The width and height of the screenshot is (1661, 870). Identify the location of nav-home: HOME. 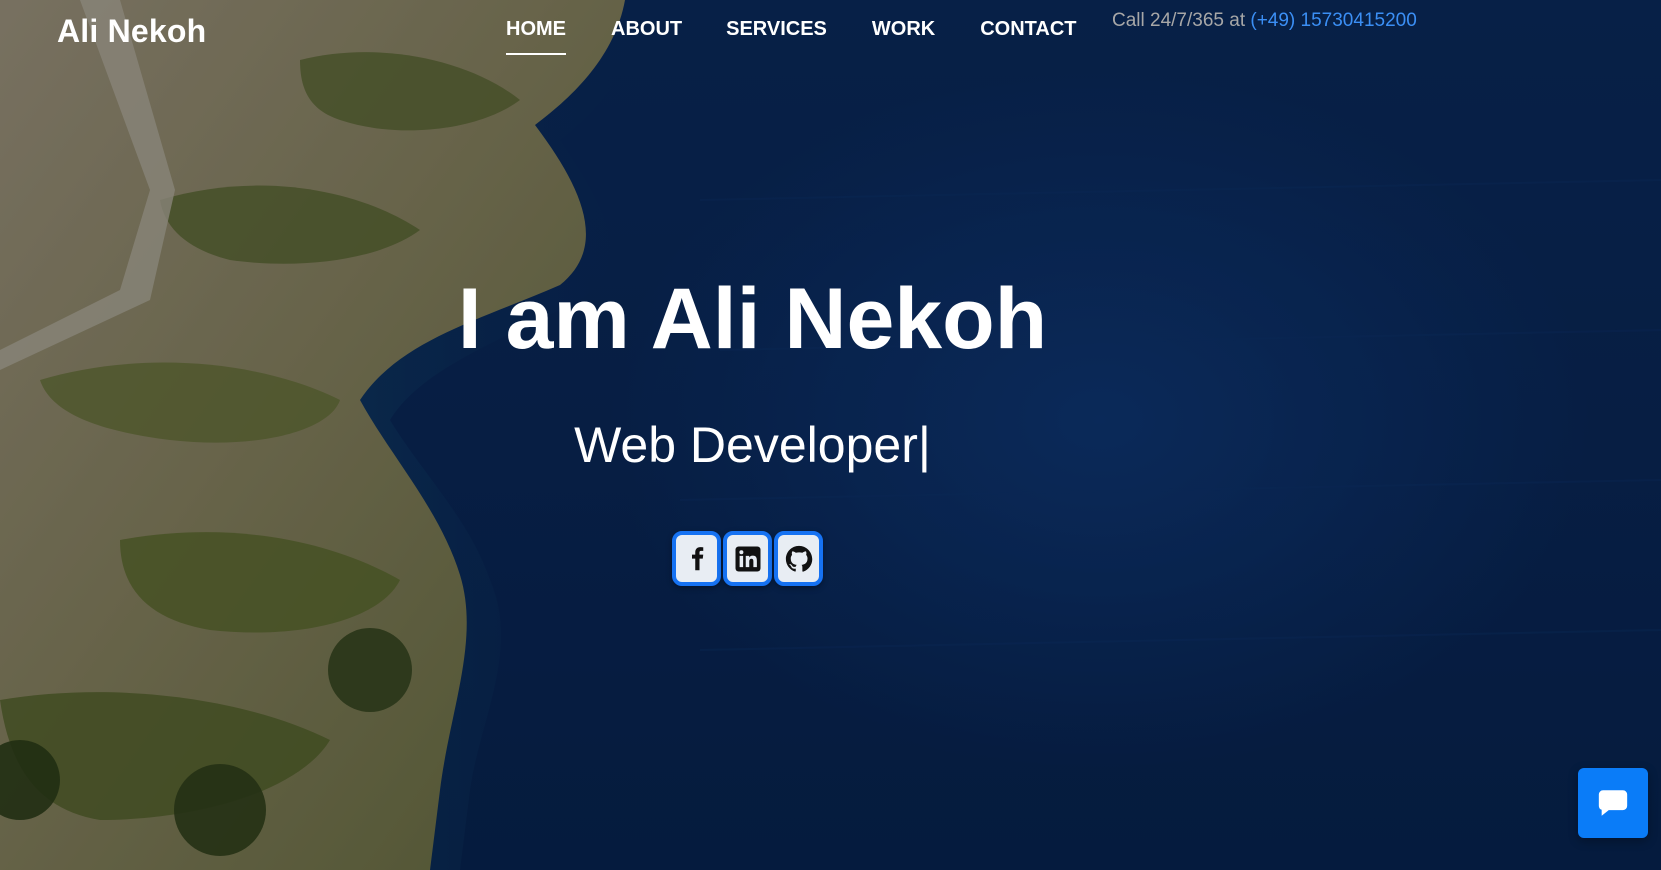
(536, 36).